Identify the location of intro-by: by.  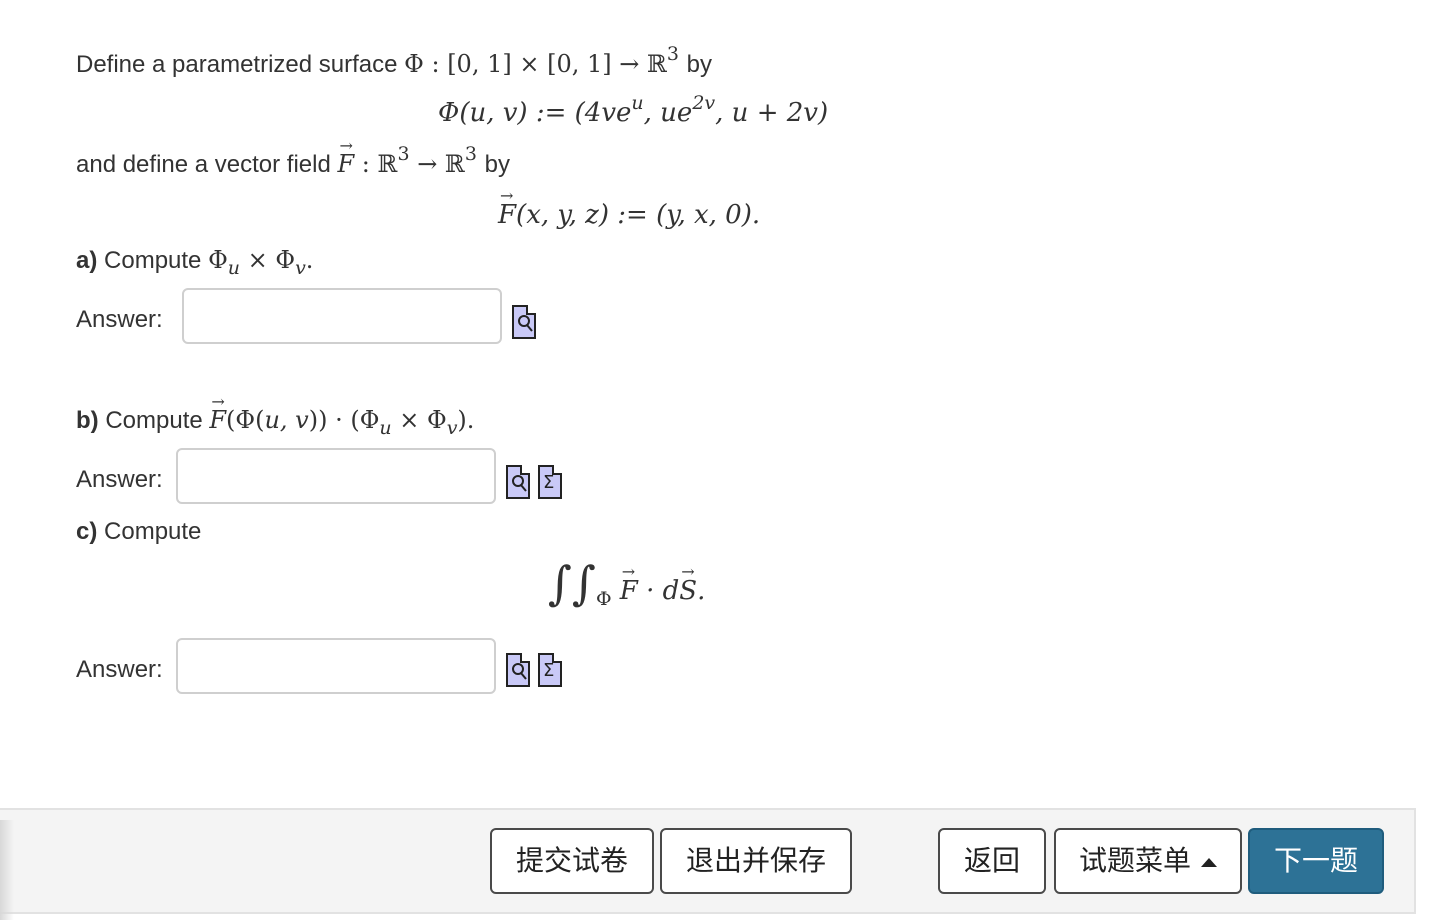
(699, 64).